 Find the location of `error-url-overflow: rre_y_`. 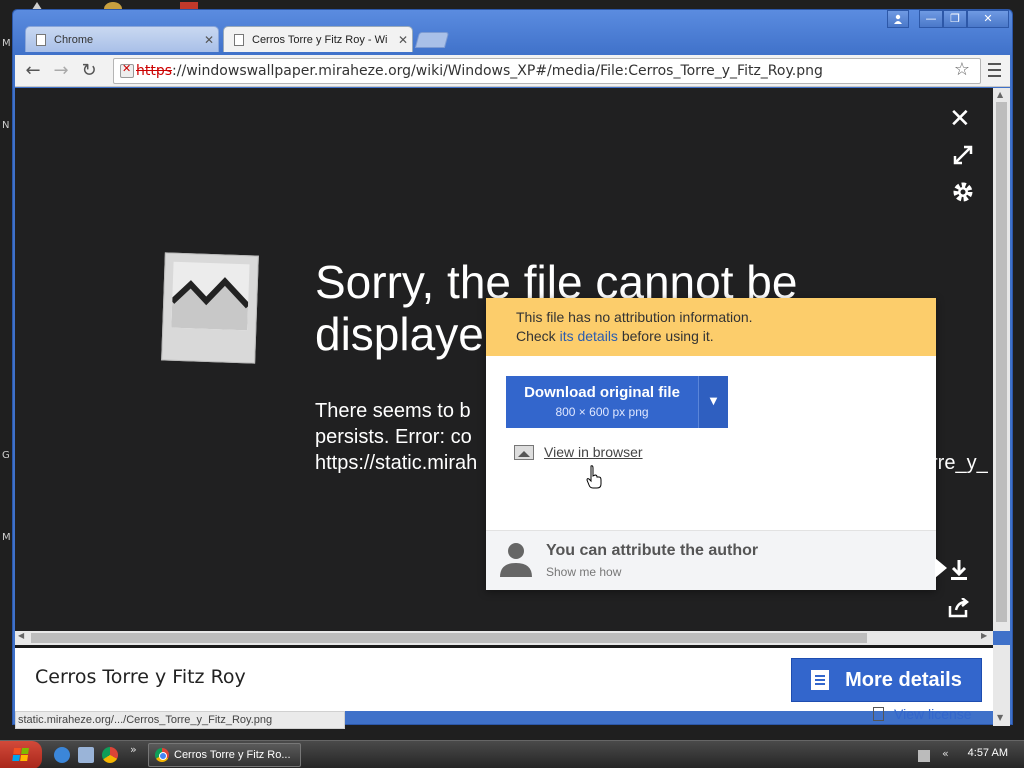

error-url-overflow: rre_y_ is located at coordinates (959, 463).